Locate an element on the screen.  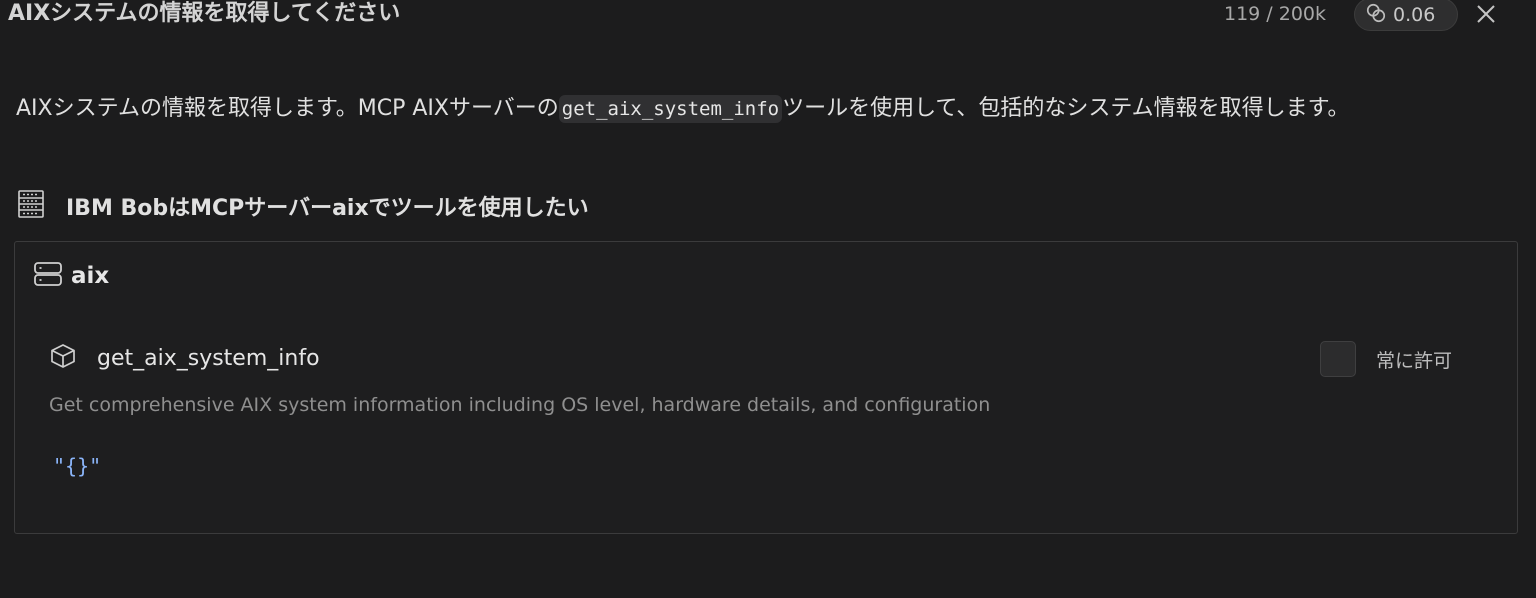
close-button is located at coordinates (1486, 16).